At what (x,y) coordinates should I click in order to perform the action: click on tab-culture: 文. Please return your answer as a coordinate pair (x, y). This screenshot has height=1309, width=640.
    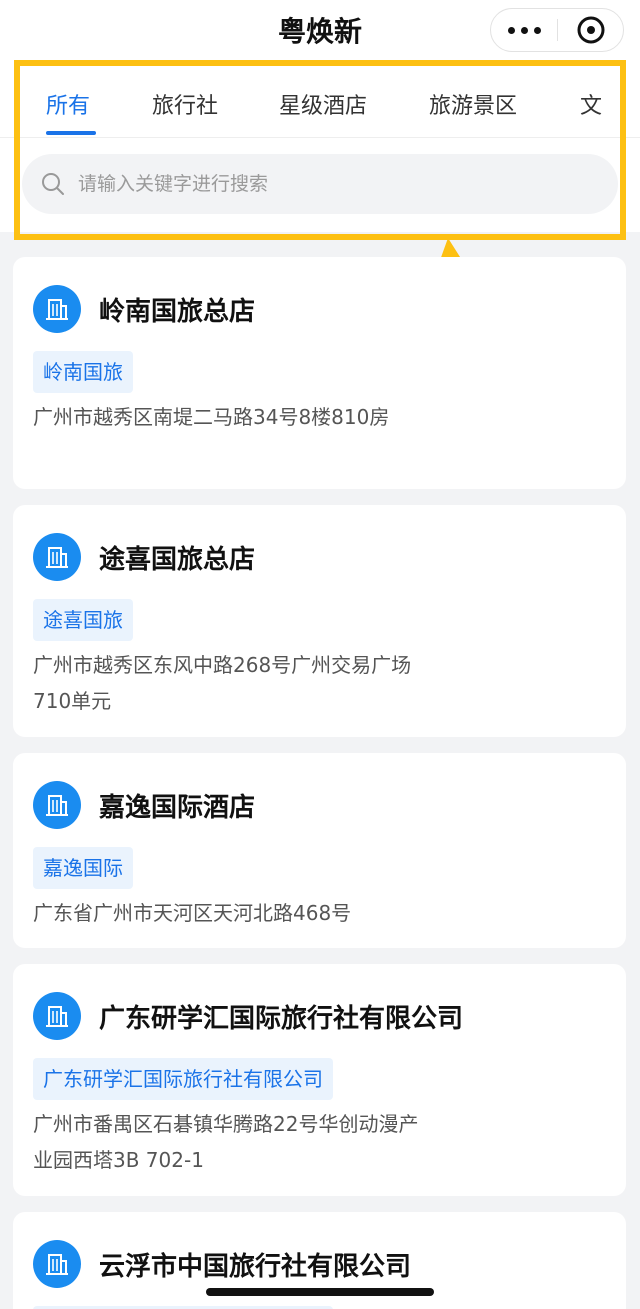
    Looking at the image, I should click on (591, 104).